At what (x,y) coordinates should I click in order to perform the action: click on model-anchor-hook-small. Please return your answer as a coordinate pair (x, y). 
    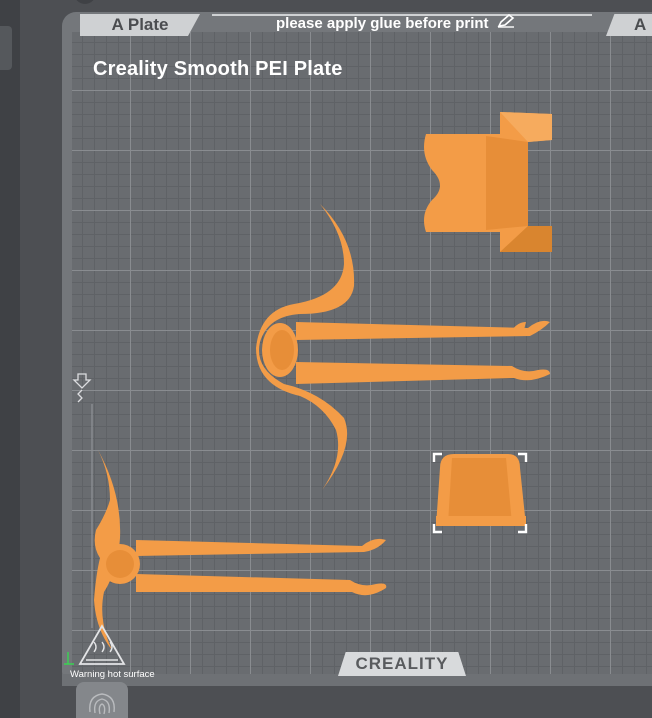
    Looking at the image, I should click on (240, 550).